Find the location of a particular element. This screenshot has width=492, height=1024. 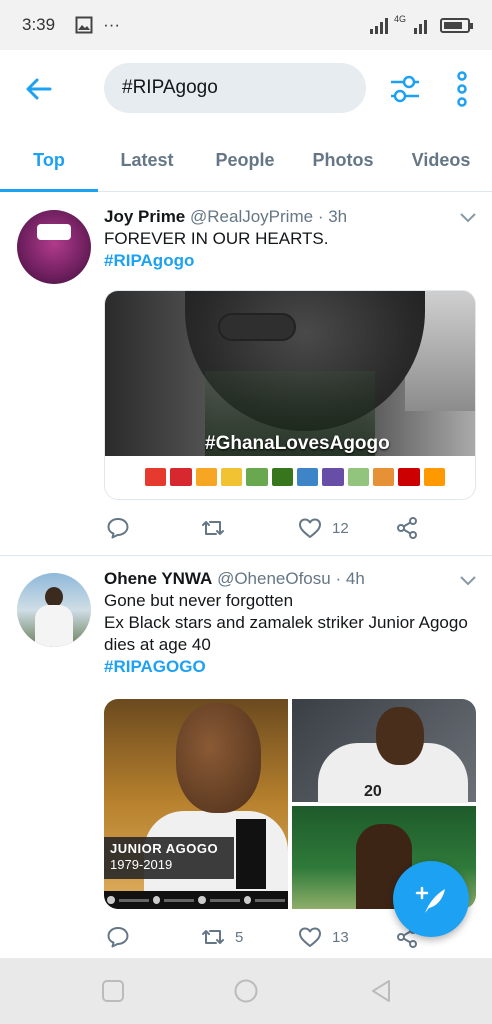

photo-shirt-stripe is located at coordinates (251, 854).